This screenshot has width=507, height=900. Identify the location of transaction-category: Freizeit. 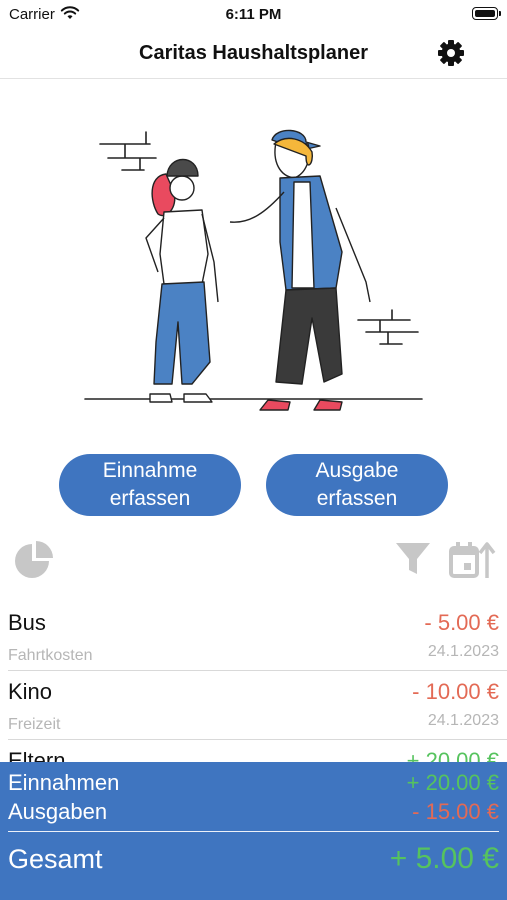
(34, 724).